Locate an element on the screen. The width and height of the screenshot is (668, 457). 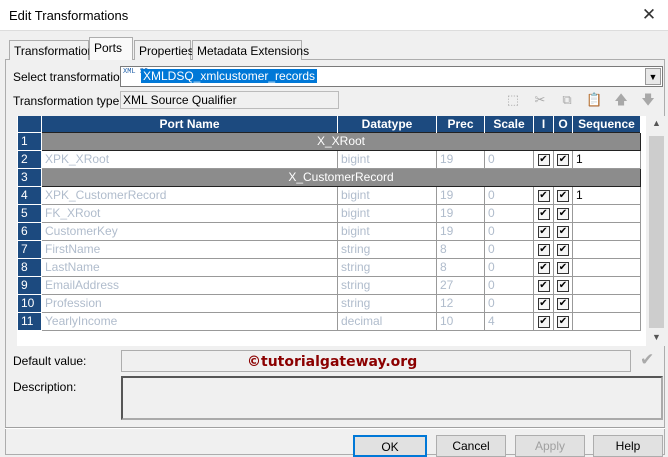
close-icon: ✕ is located at coordinates (649, 15).